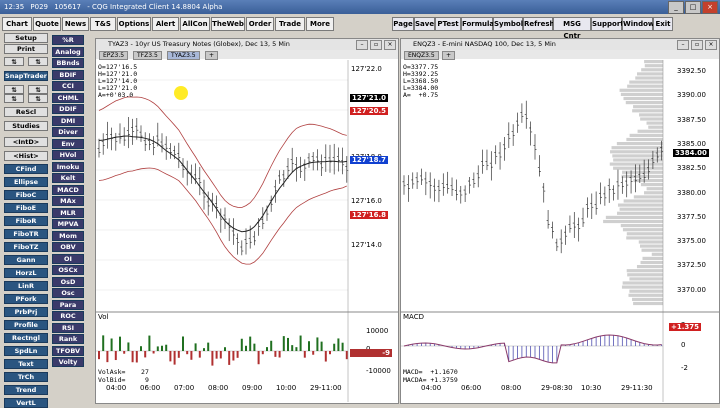  What do you see at coordinates (290, 24) in the screenshot?
I see `toolbar-trade-button: Trade` at bounding box center [290, 24].